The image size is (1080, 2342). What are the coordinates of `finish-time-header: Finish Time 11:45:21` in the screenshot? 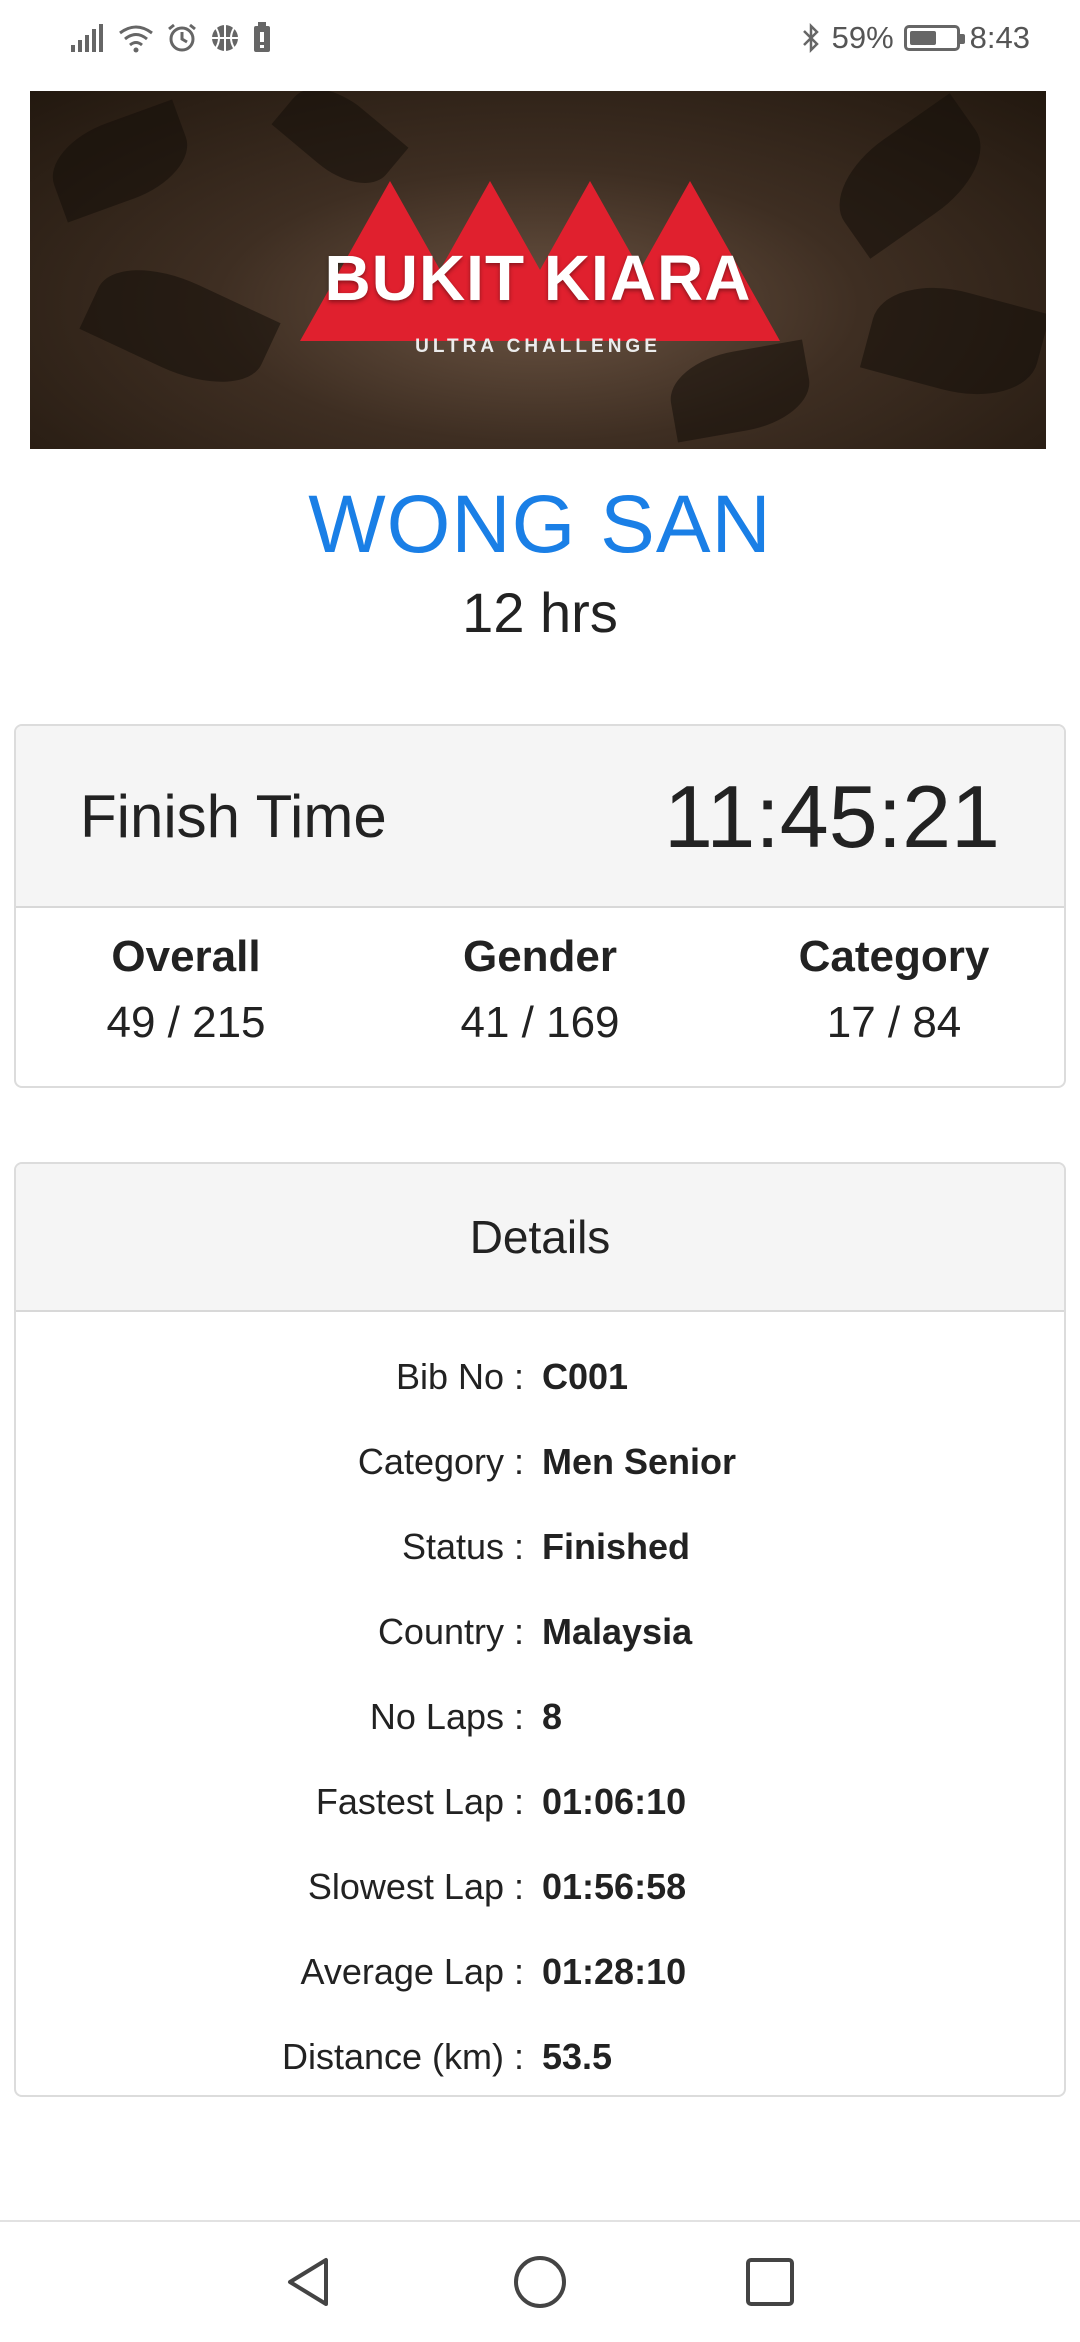 It's located at (540, 817).